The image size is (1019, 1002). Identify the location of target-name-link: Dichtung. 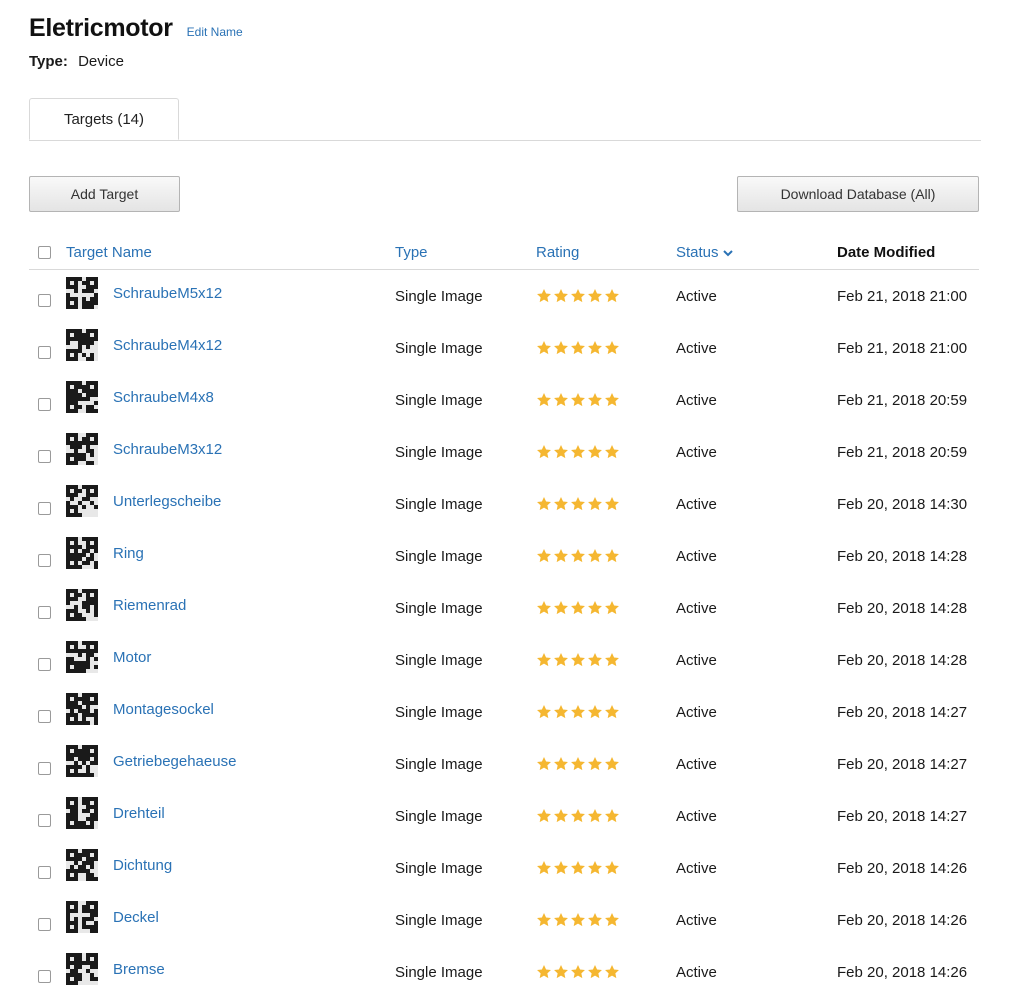
(142, 865).